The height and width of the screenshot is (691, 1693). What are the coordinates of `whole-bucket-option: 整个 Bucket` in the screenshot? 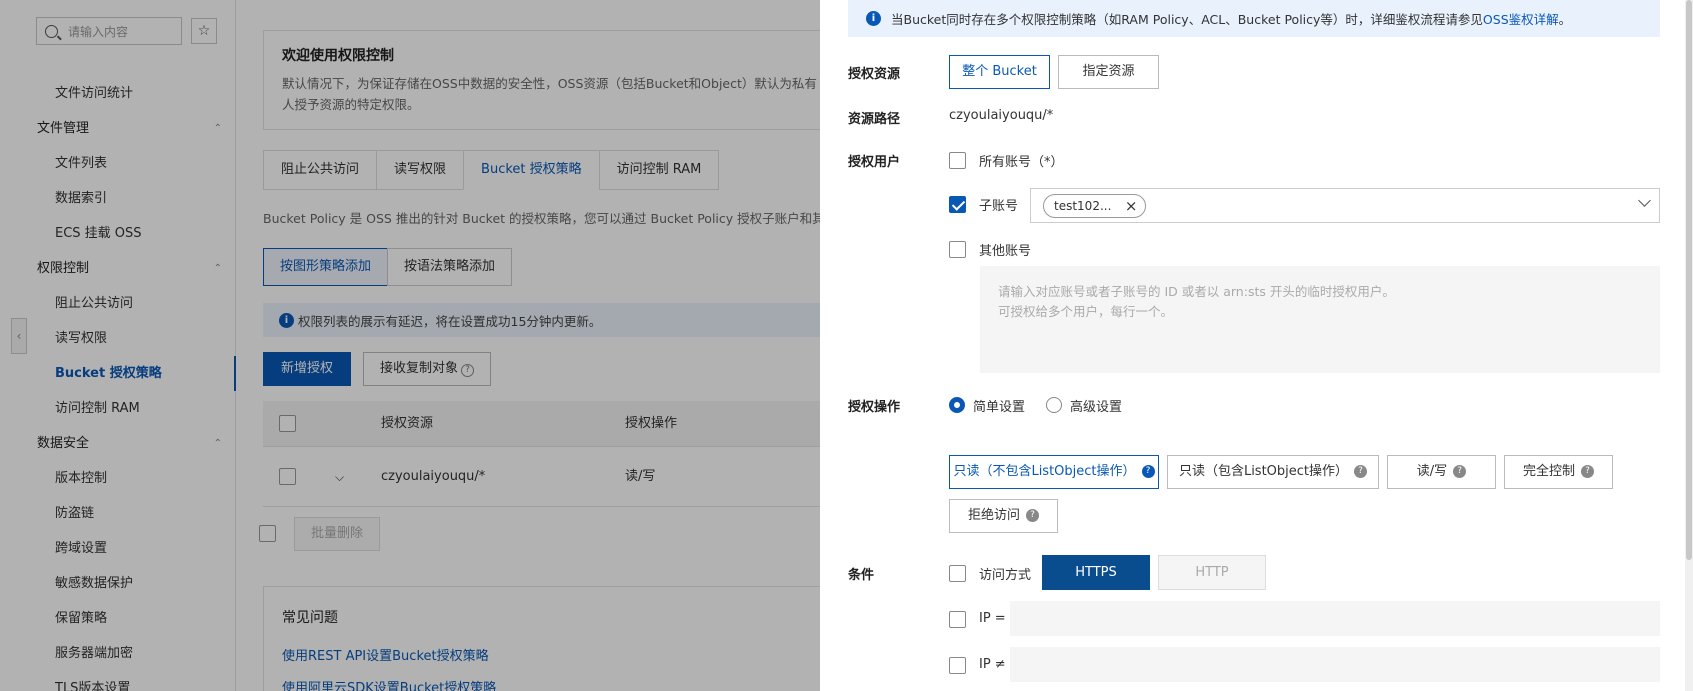 It's located at (999, 72).